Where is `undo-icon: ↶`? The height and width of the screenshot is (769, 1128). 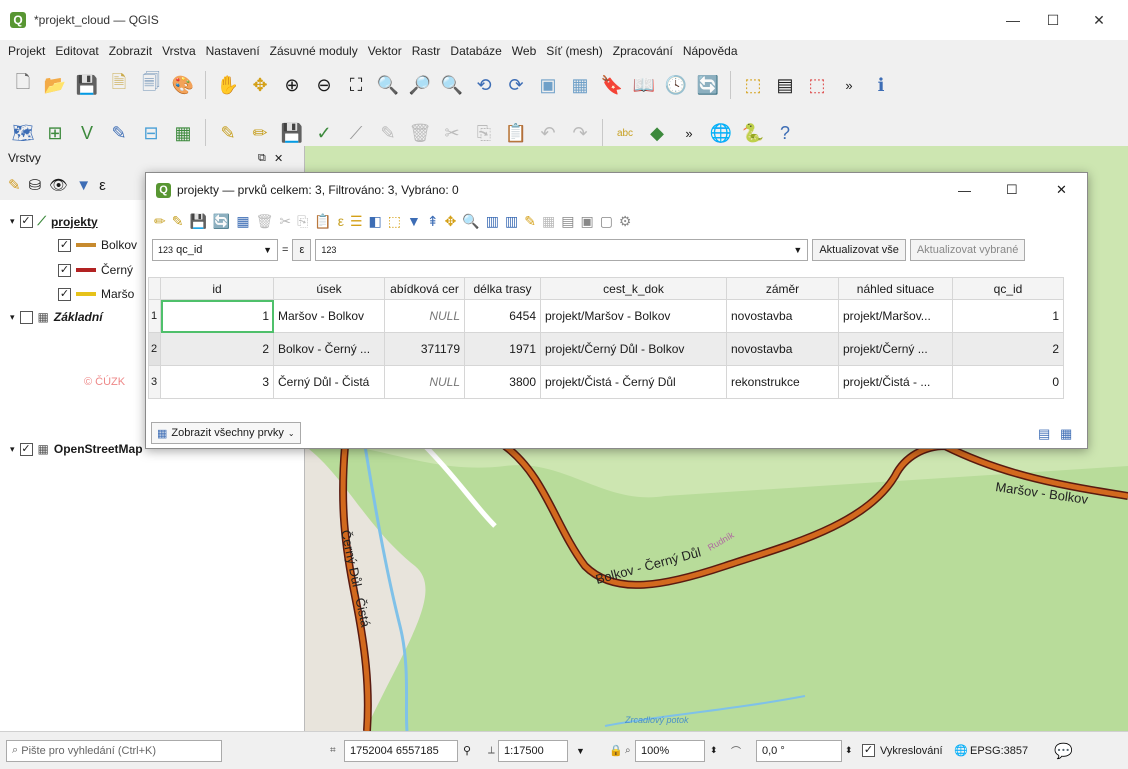
undo-icon: ↶ is located at coordinates (548, 133).